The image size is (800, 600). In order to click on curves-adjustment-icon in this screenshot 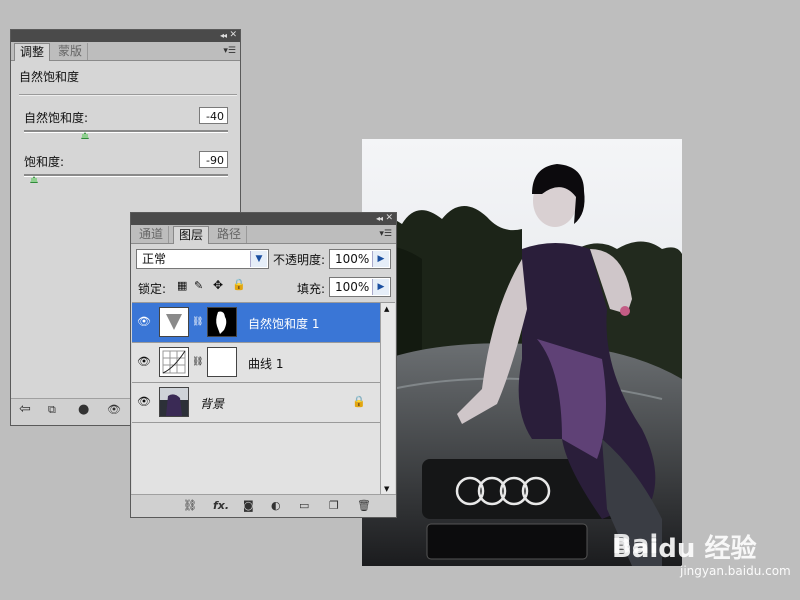, I will do `click(174, 362)`.